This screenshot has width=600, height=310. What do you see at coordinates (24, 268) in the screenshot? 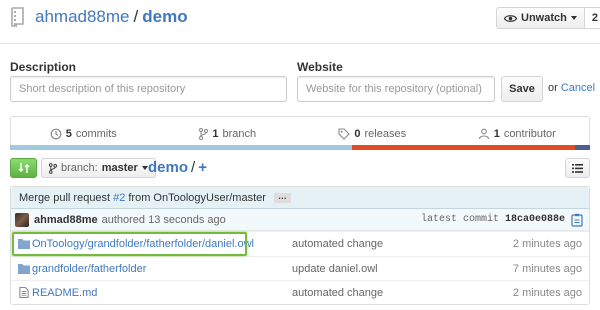
I see `folder-icon` at bounding box center [24, 268].